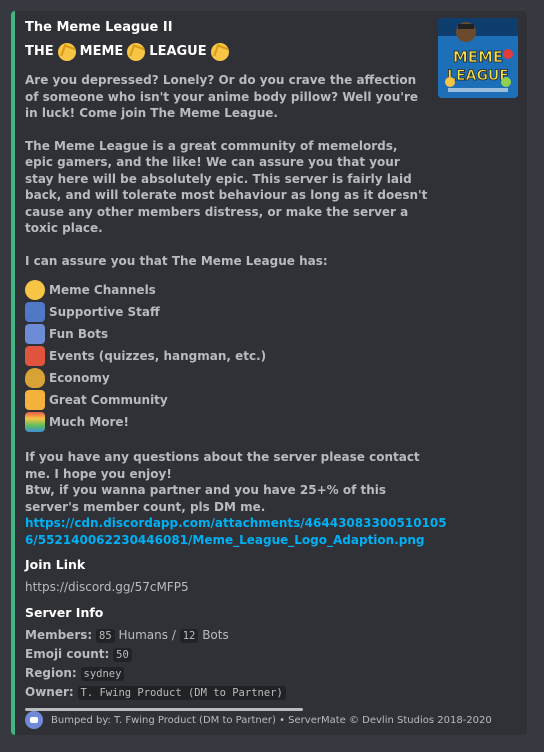 The width and height of the screenshot is (544, 752). What do you see at coordinates (39, 51) in the screenshot?
I see `title-word-the: THE` at bounding box center [39, 51].